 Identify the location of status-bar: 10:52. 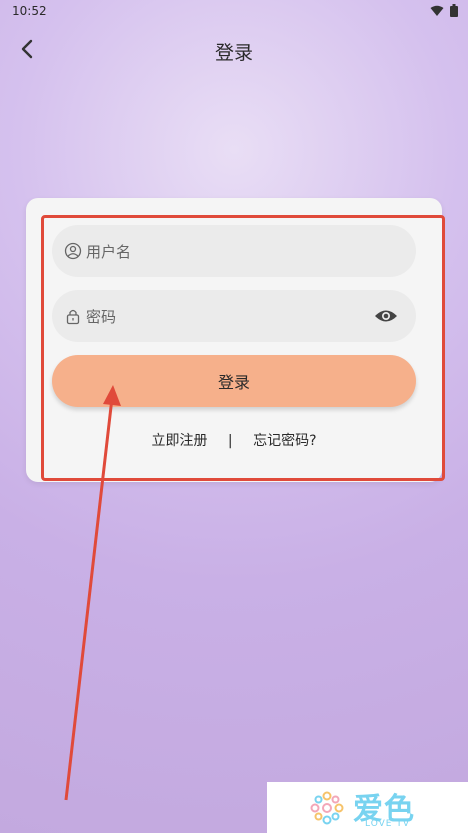
(234, 11).